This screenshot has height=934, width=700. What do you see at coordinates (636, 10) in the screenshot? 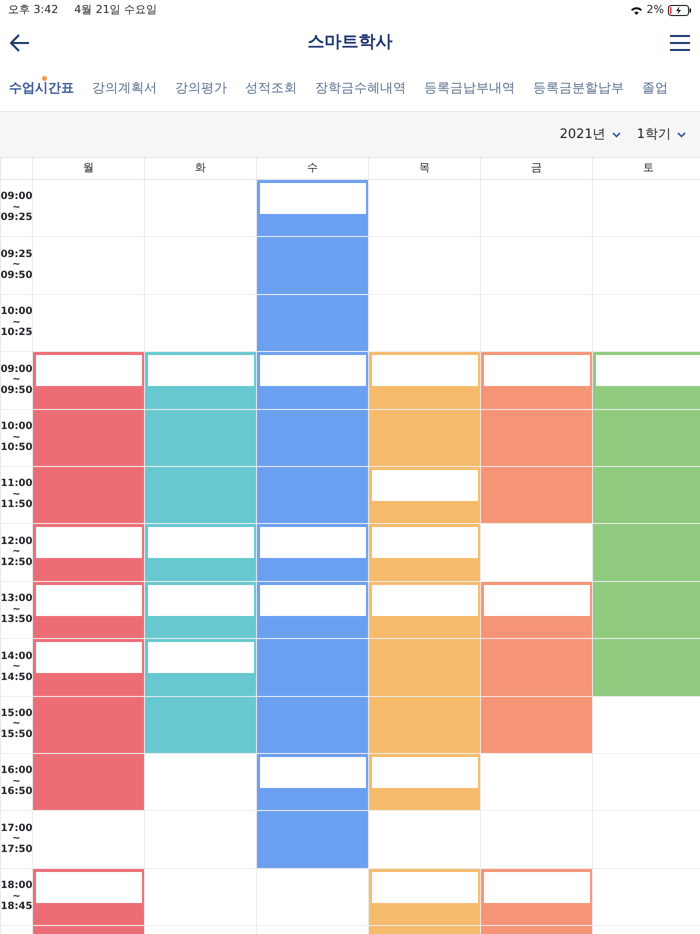
I see `wifi-icon` at bounding box center [636, 10].